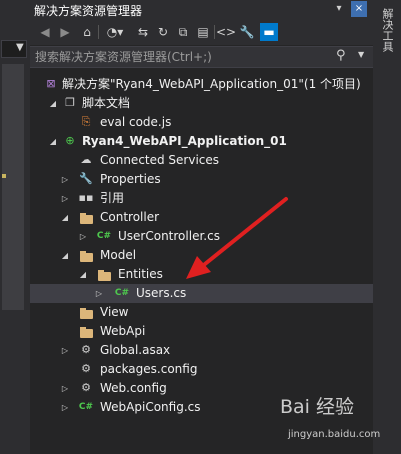 The height and width of the screenshot is (454, 401). Describe the element at coordinates (334, 434) in the screenshot. I see `baidu-watermark-url: jingyan.baidu.com` at that location.